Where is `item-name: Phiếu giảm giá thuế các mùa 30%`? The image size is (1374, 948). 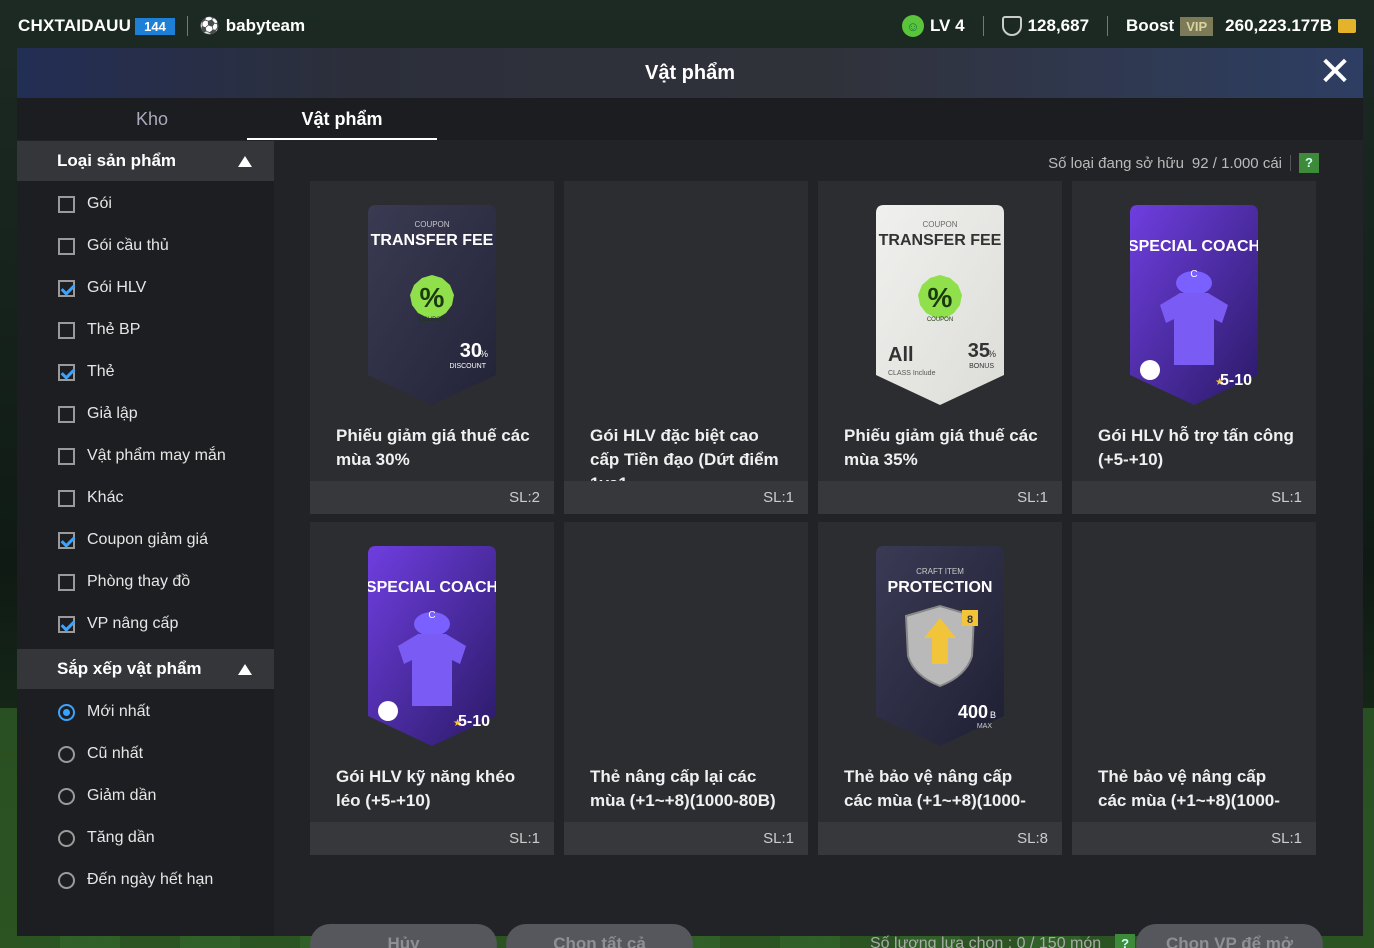 item-name: Phiếu giảm giá thuế các mùa 30% is located at coordinates (433, 447).